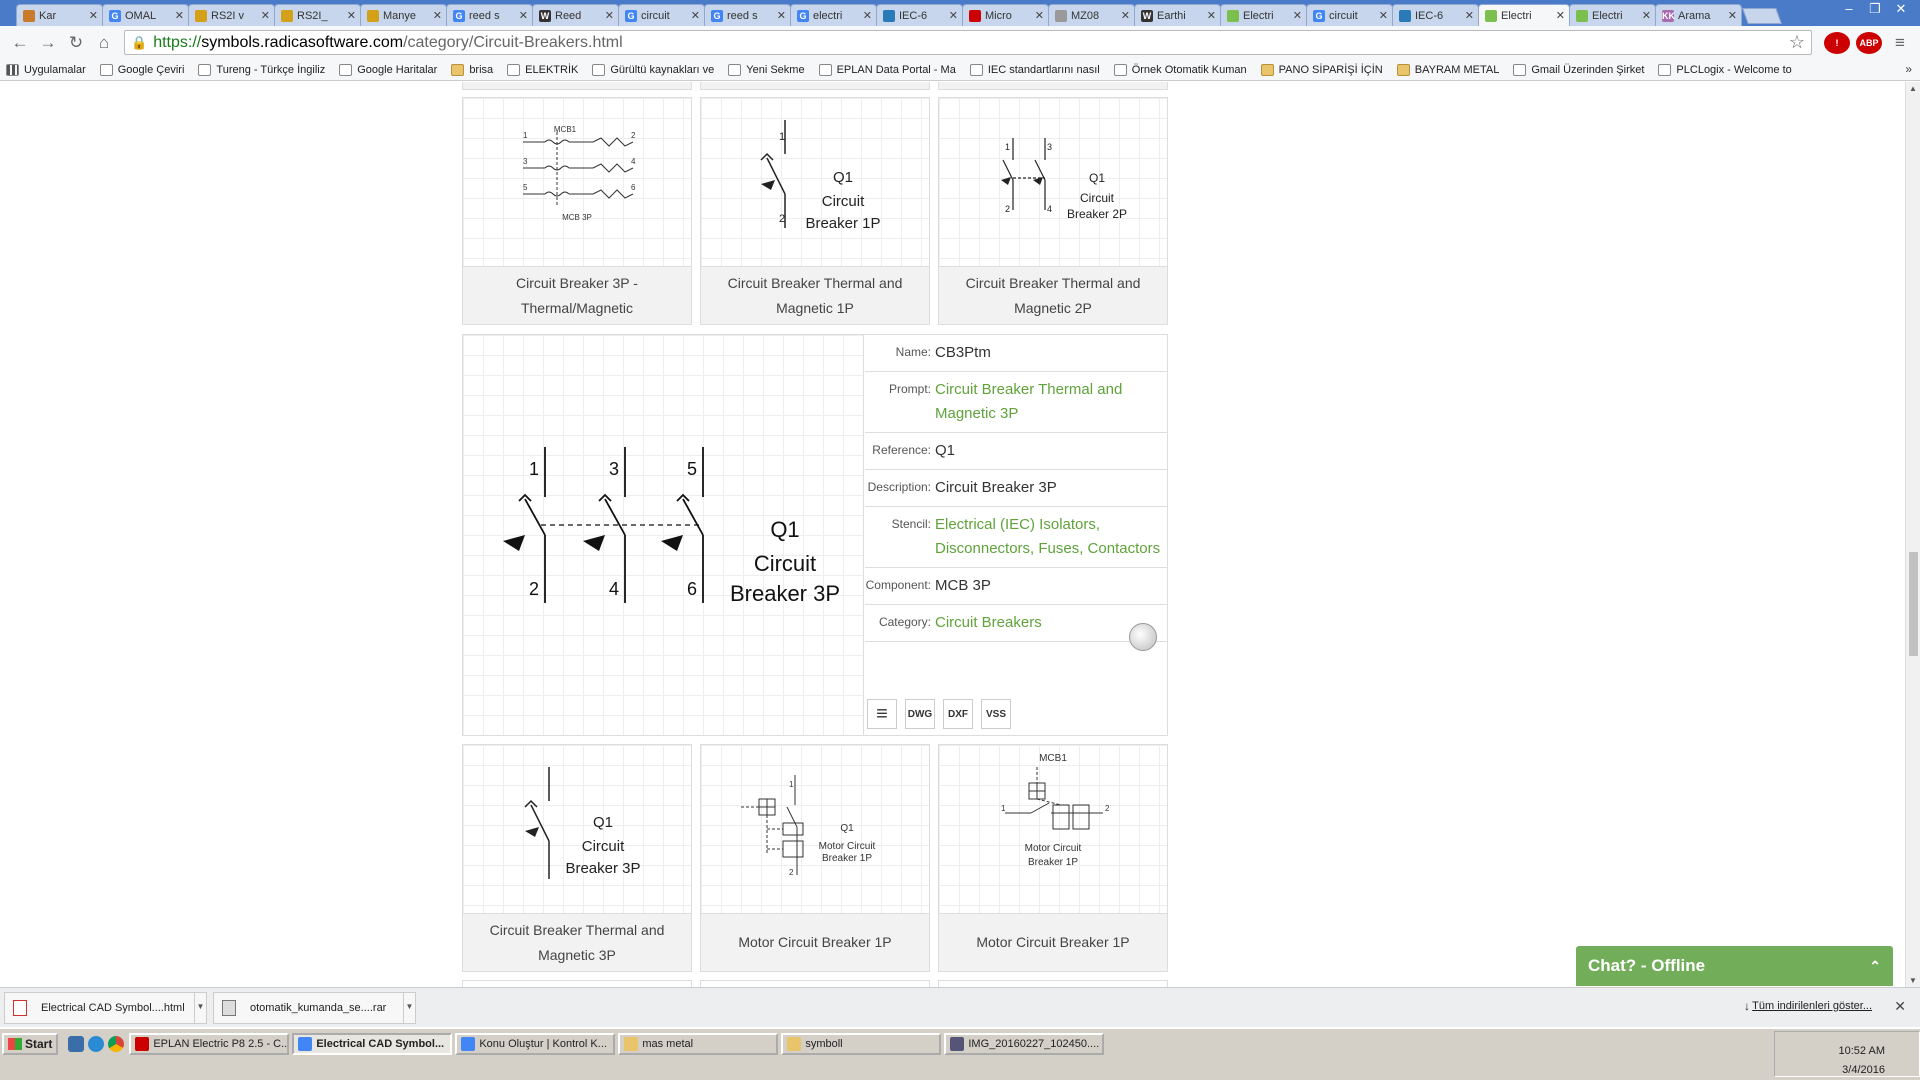  What do you see at coordinates (1578, 69) in the screenshot?
I see `bookmark-item: Gmail Üzerinden Şirket` at bounding box center [1578, 69].